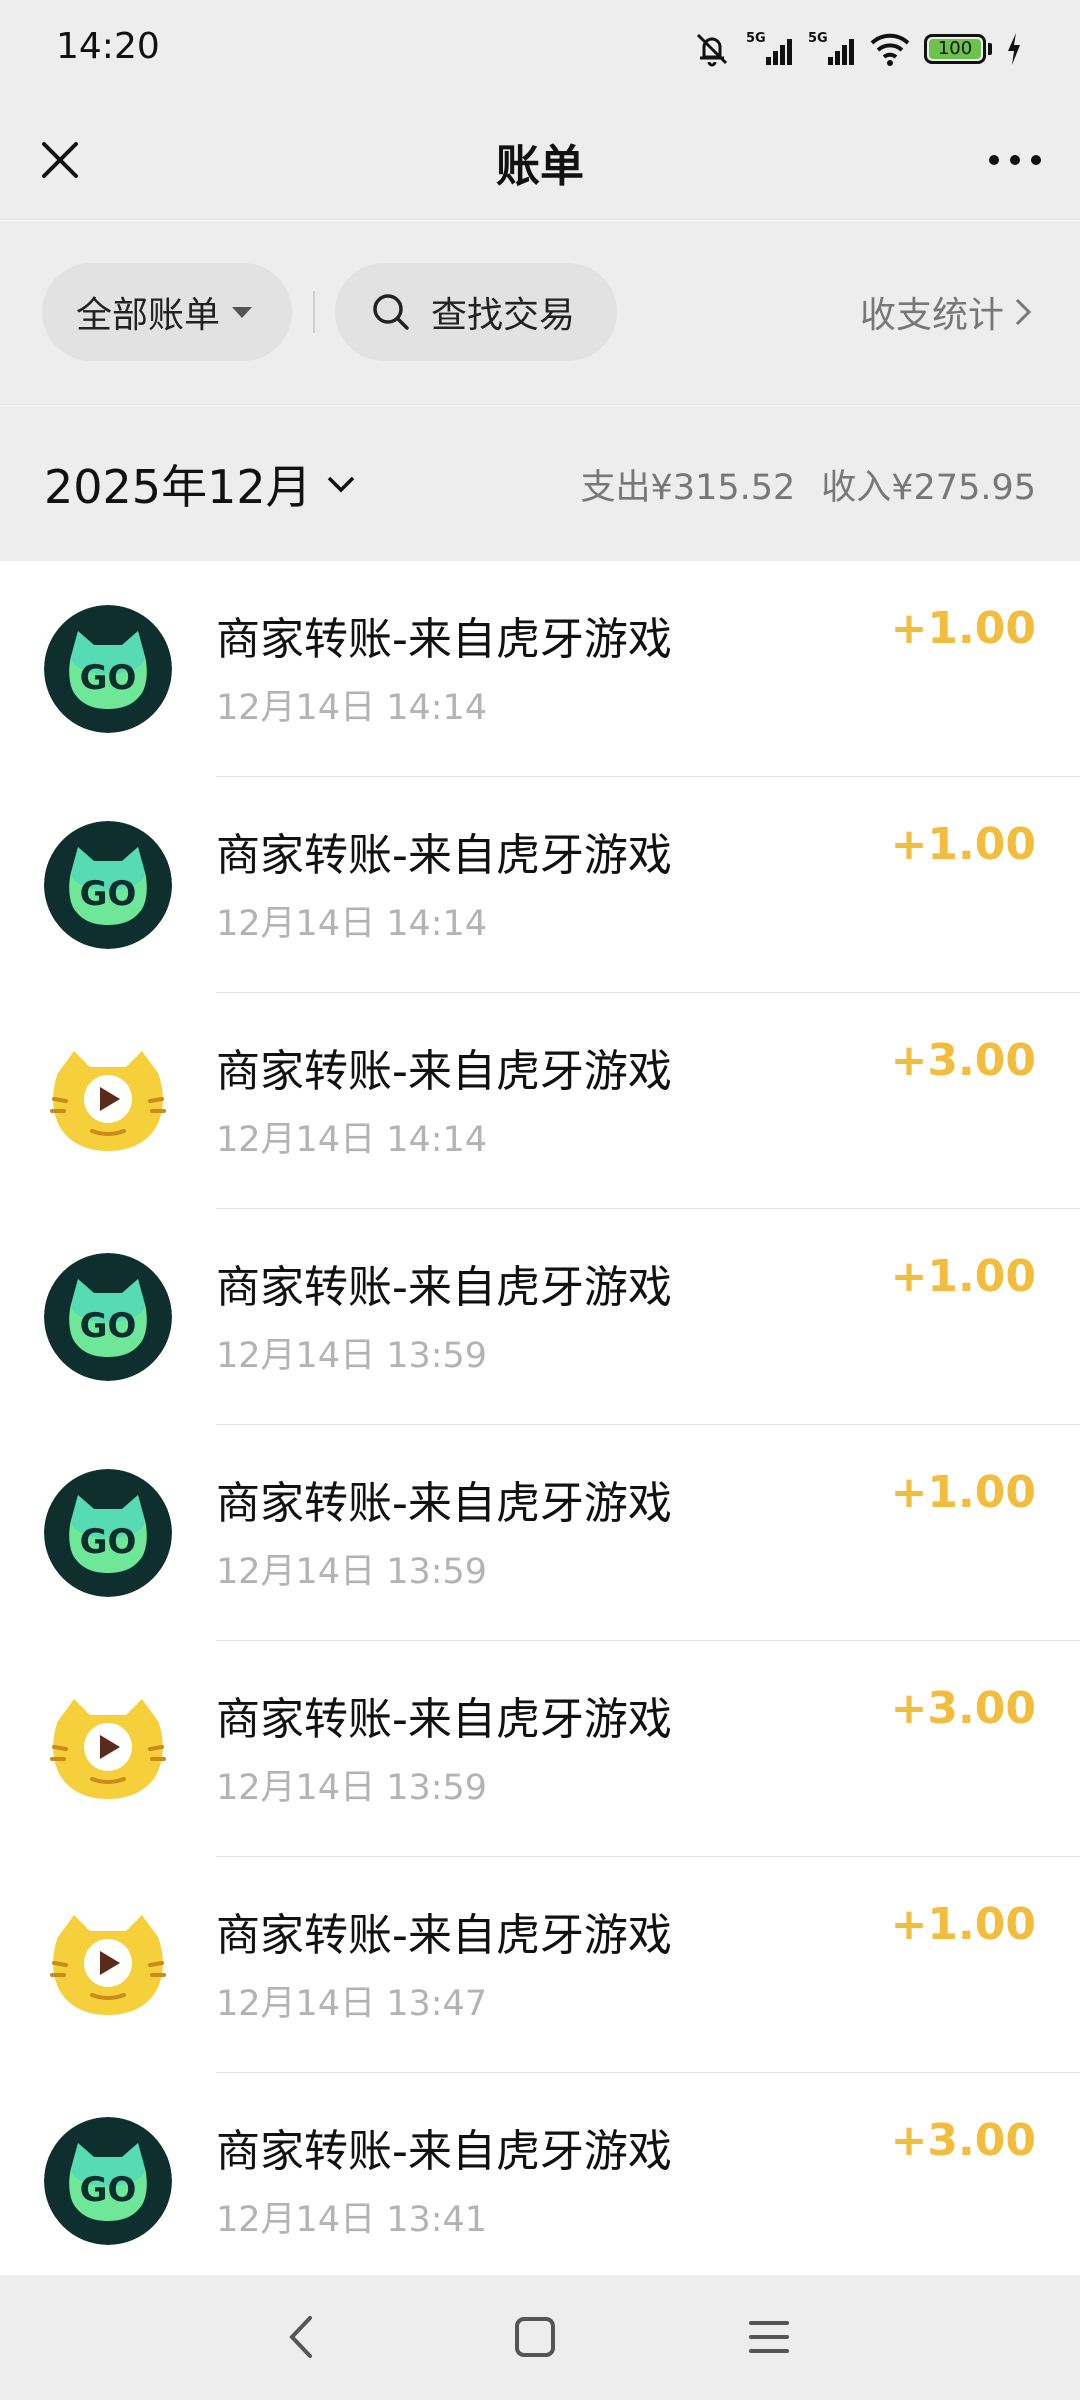 This screenshot has height=2400, width=1080. Describe the element at coordinates (391, 312) in the screenshot. I see `search-icon` at that location.